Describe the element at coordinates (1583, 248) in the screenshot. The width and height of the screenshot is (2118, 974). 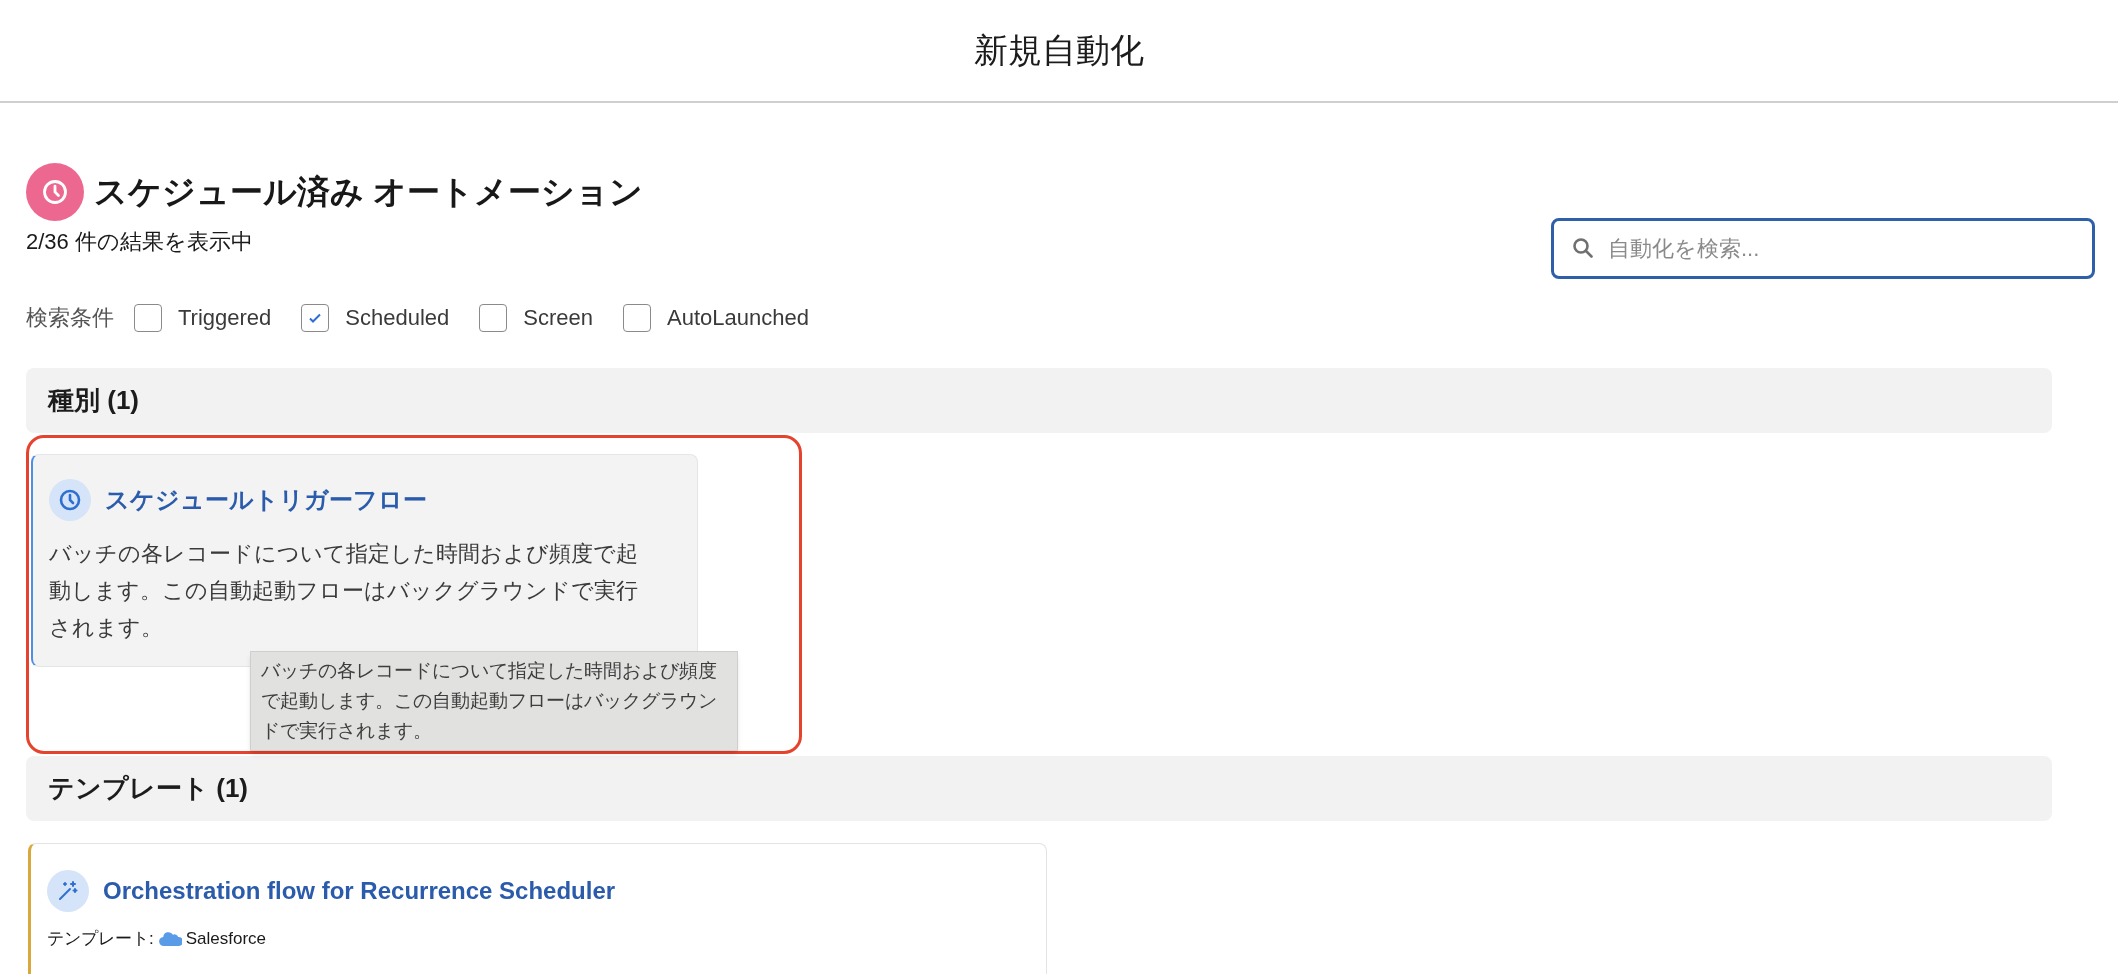
I see `search-icon` at that location.